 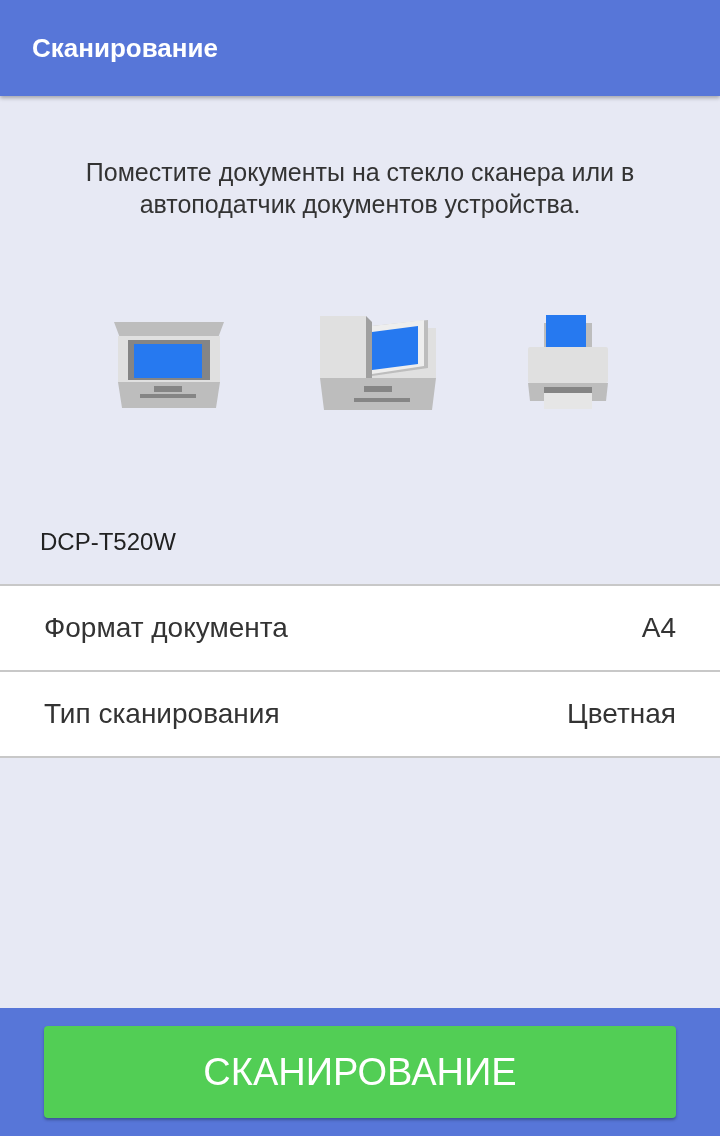 I want to click on setting-row: Тип сканирования Цветная, so click(x=360, y=715).